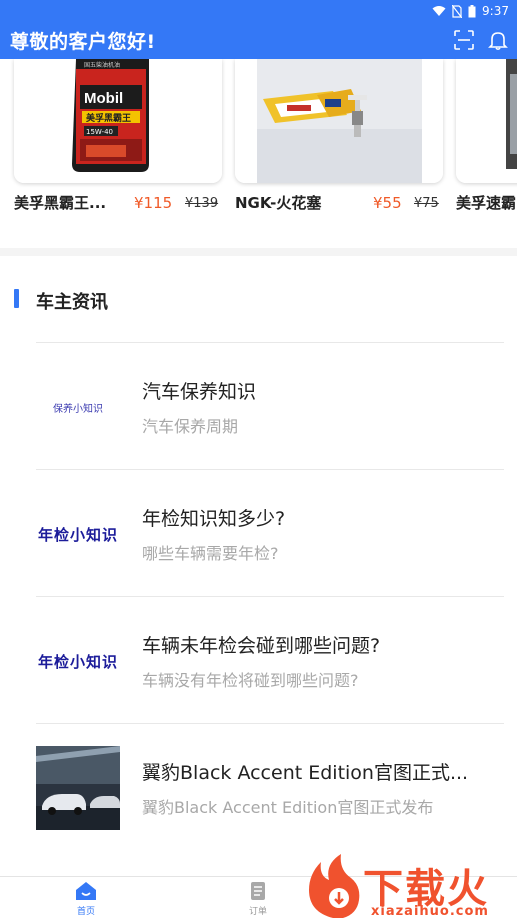  I want to click on scan-icon, so click(464, 40).